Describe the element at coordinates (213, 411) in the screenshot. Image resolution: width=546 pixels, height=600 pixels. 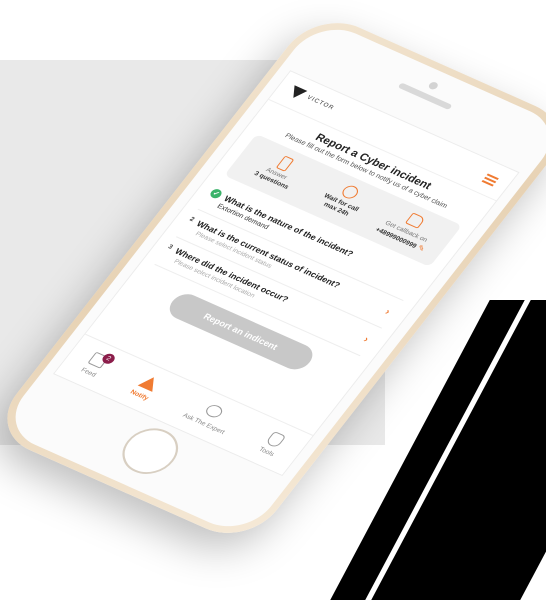
I see `chat-bubble-icon` at that location.